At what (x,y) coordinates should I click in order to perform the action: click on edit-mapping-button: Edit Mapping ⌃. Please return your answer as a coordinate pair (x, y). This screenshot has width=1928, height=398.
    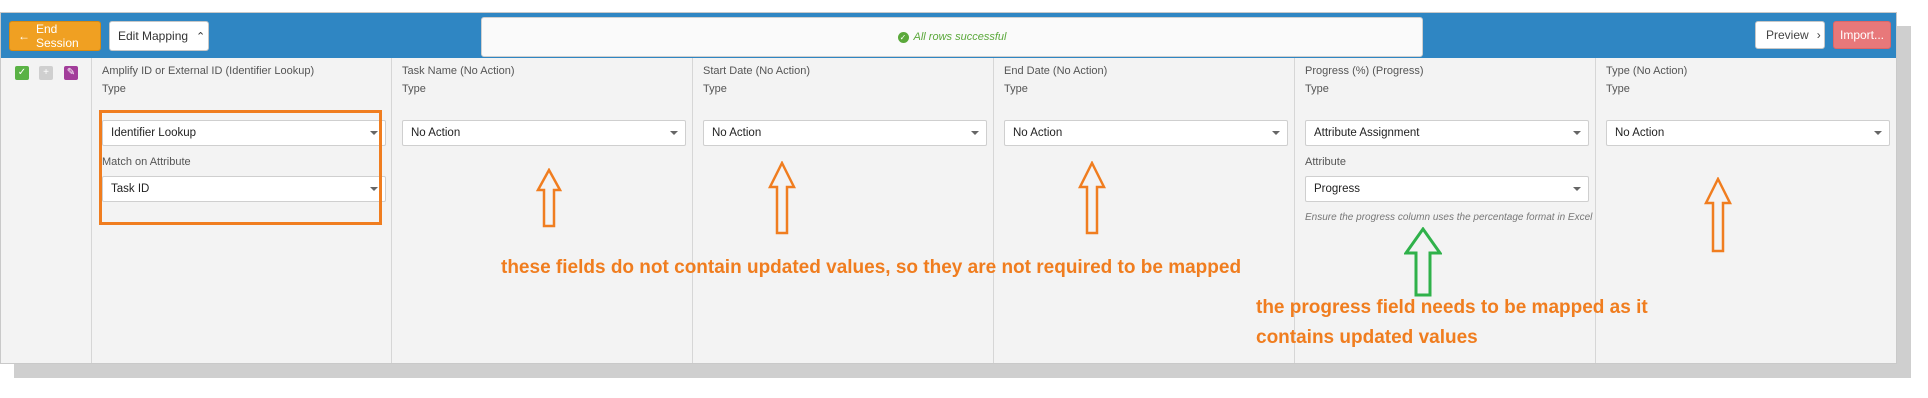
    Looking at the image, I should click on (159, 36).